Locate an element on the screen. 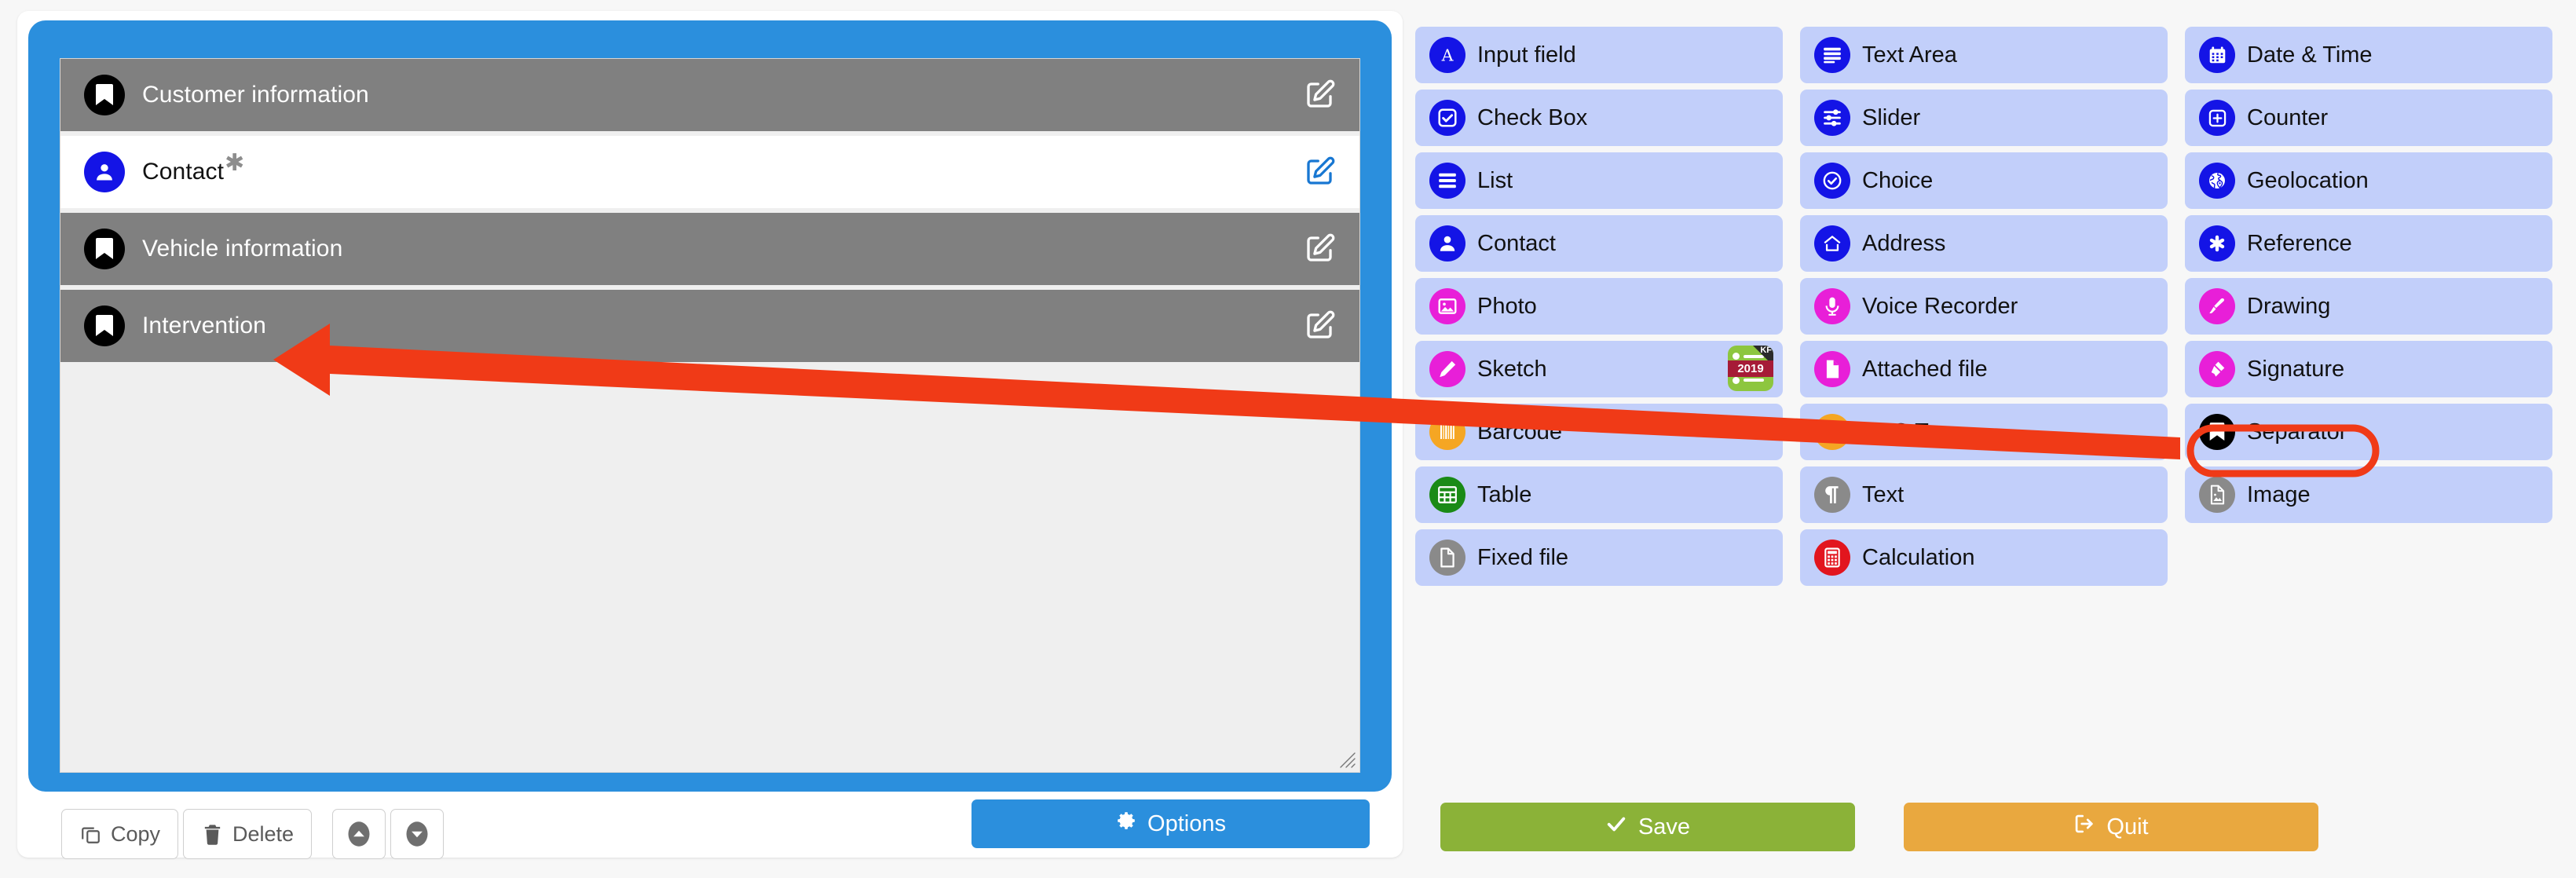  form-row: Vehicle information is located at coordinates (710, 249).